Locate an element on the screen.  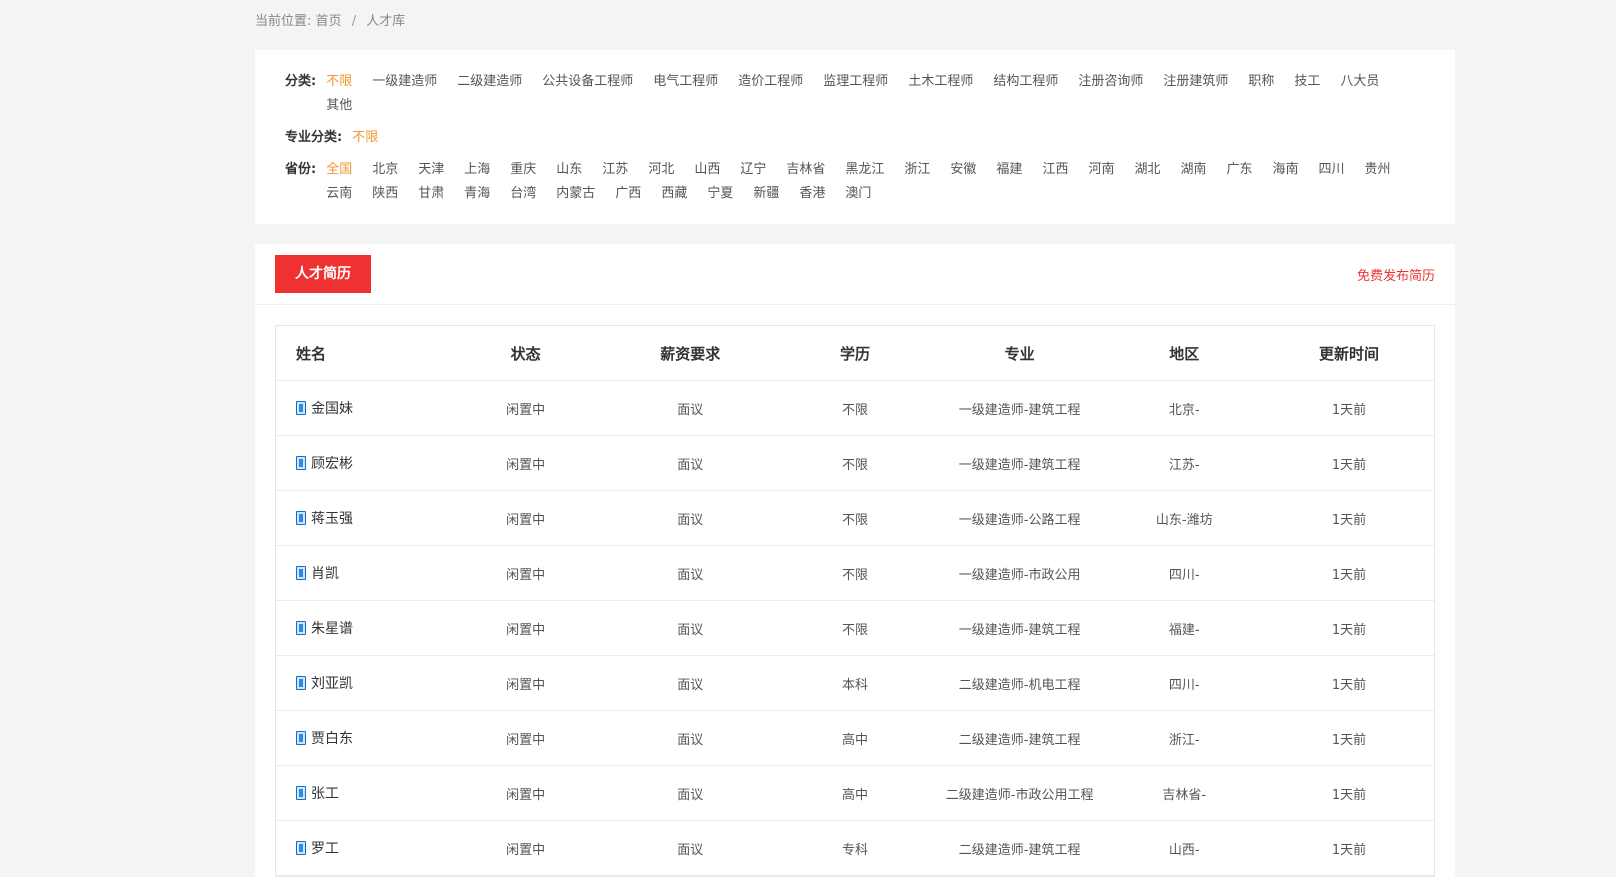
tab-talent-resumes: 人才简历 is located at coordinates (323, 274).